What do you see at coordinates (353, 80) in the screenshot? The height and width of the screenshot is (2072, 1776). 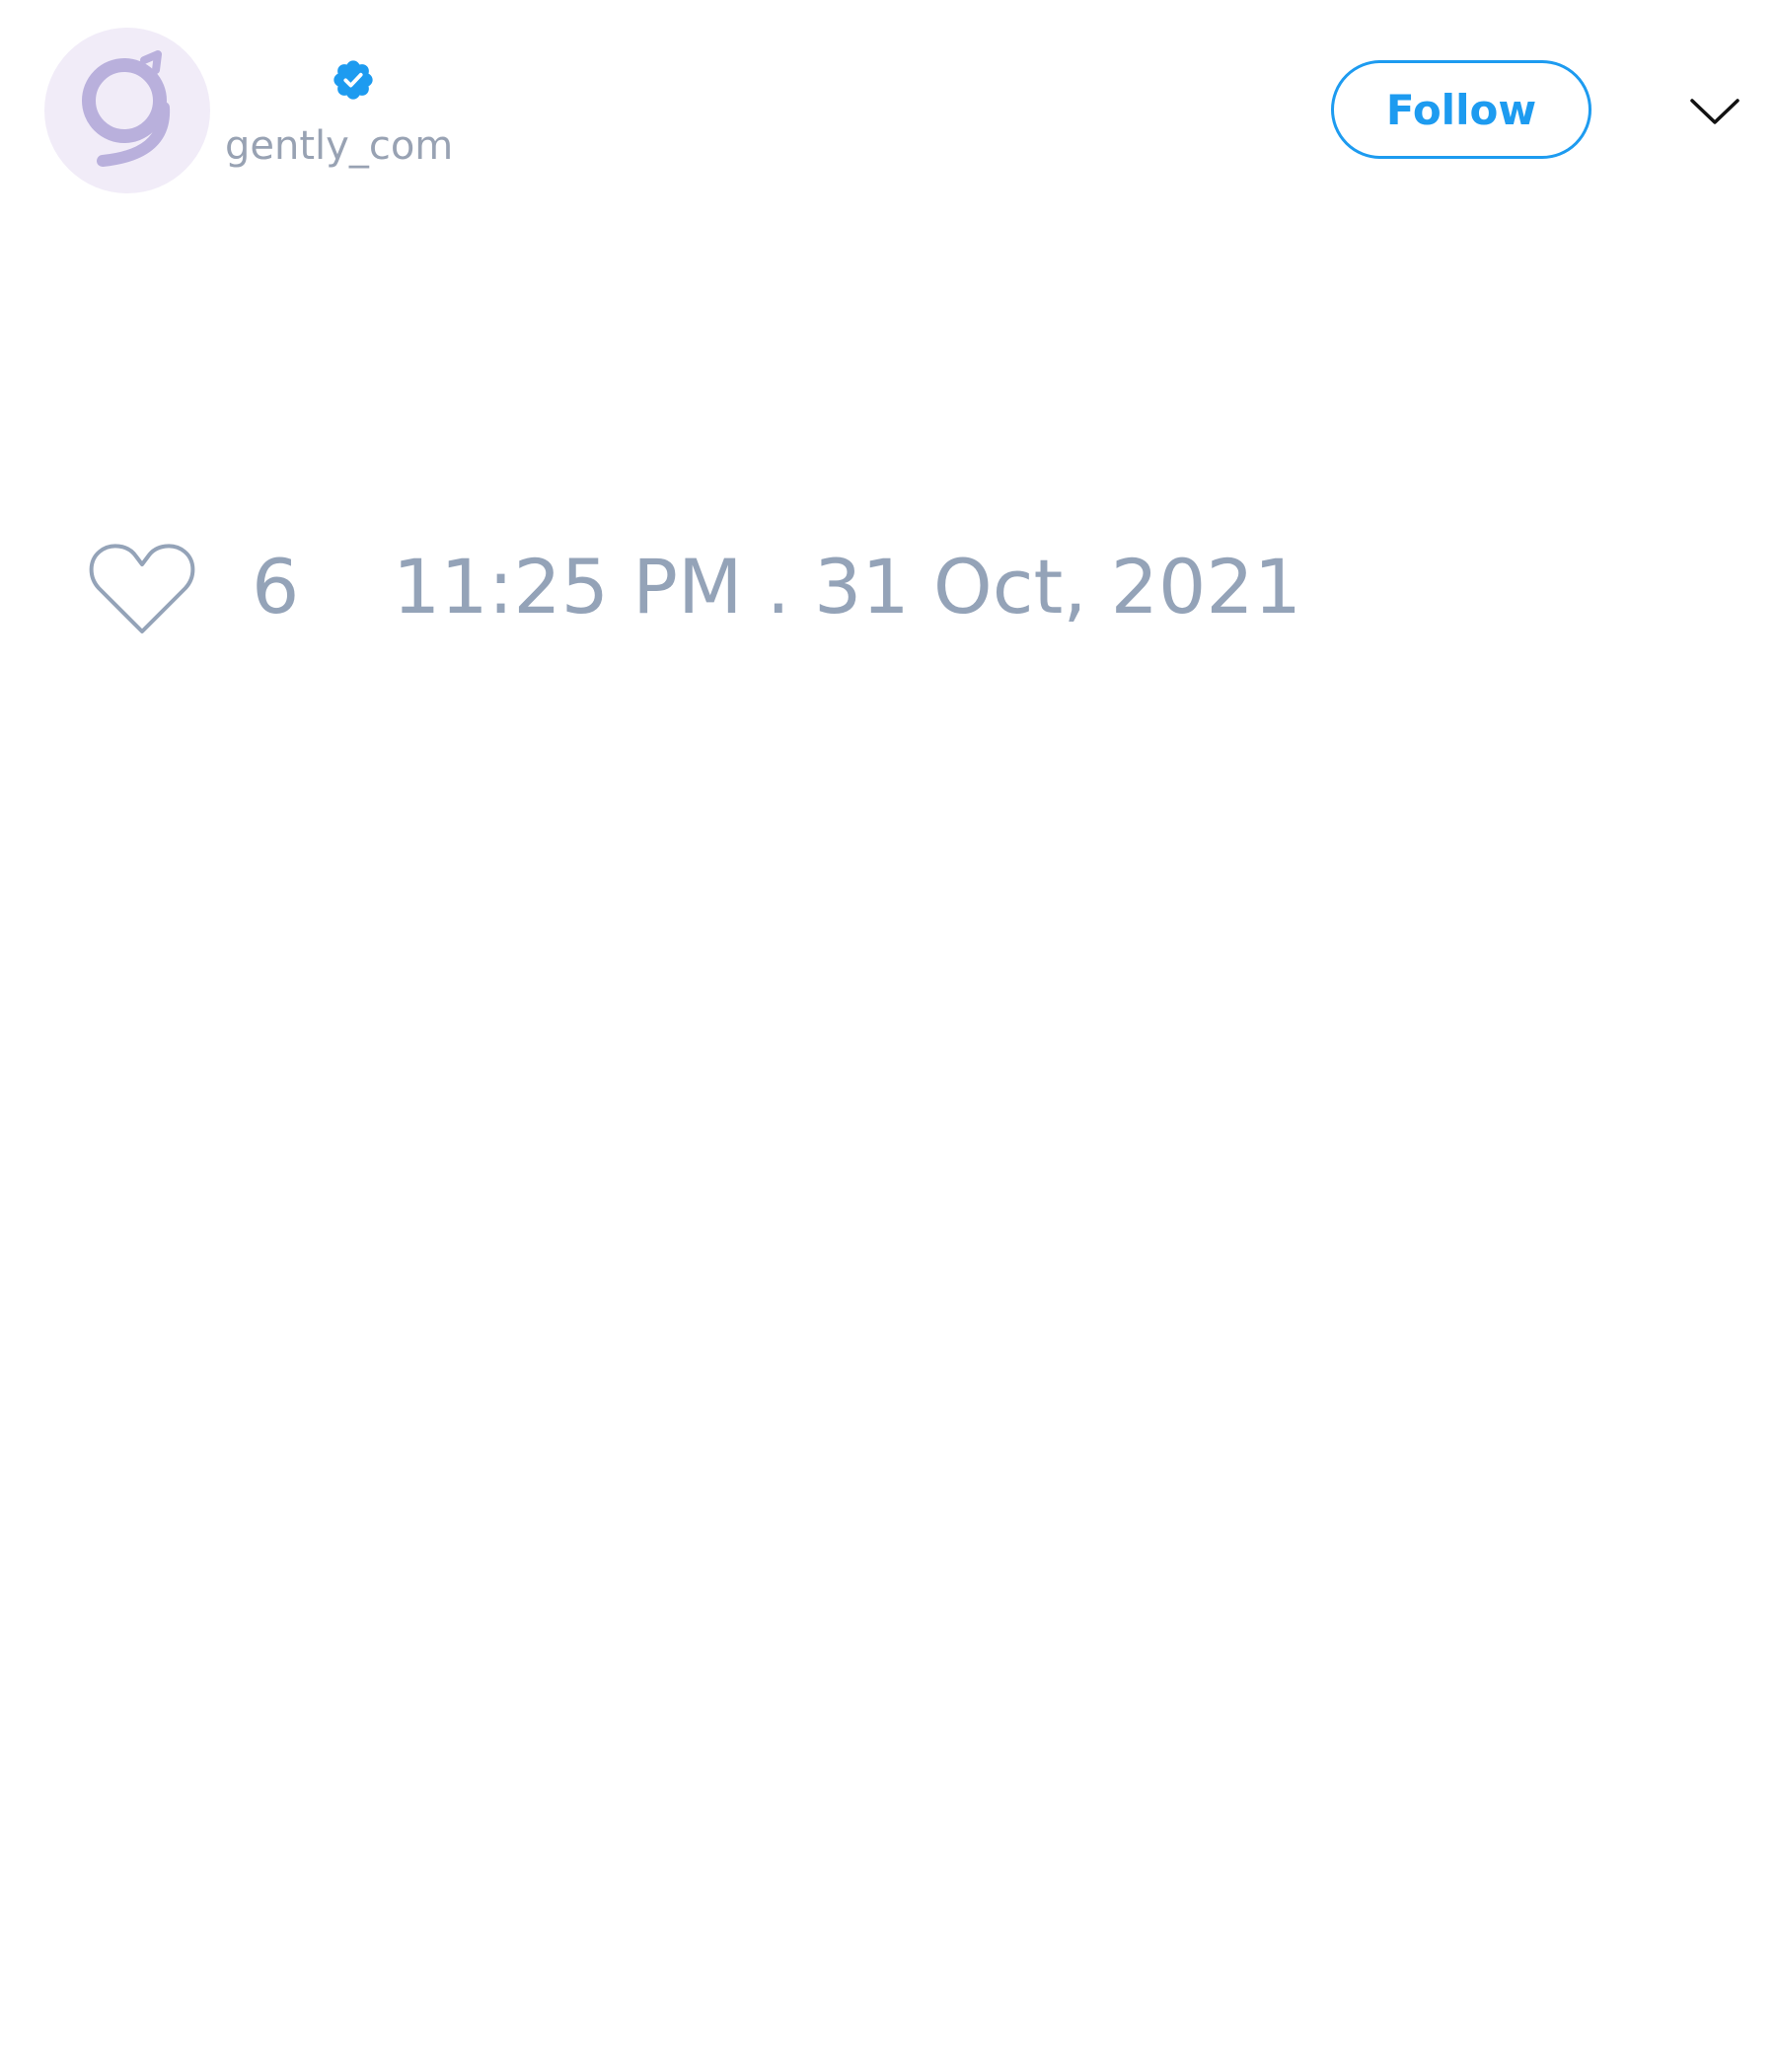 I see `verified-badge-icon` at bounding box center [353, 80].